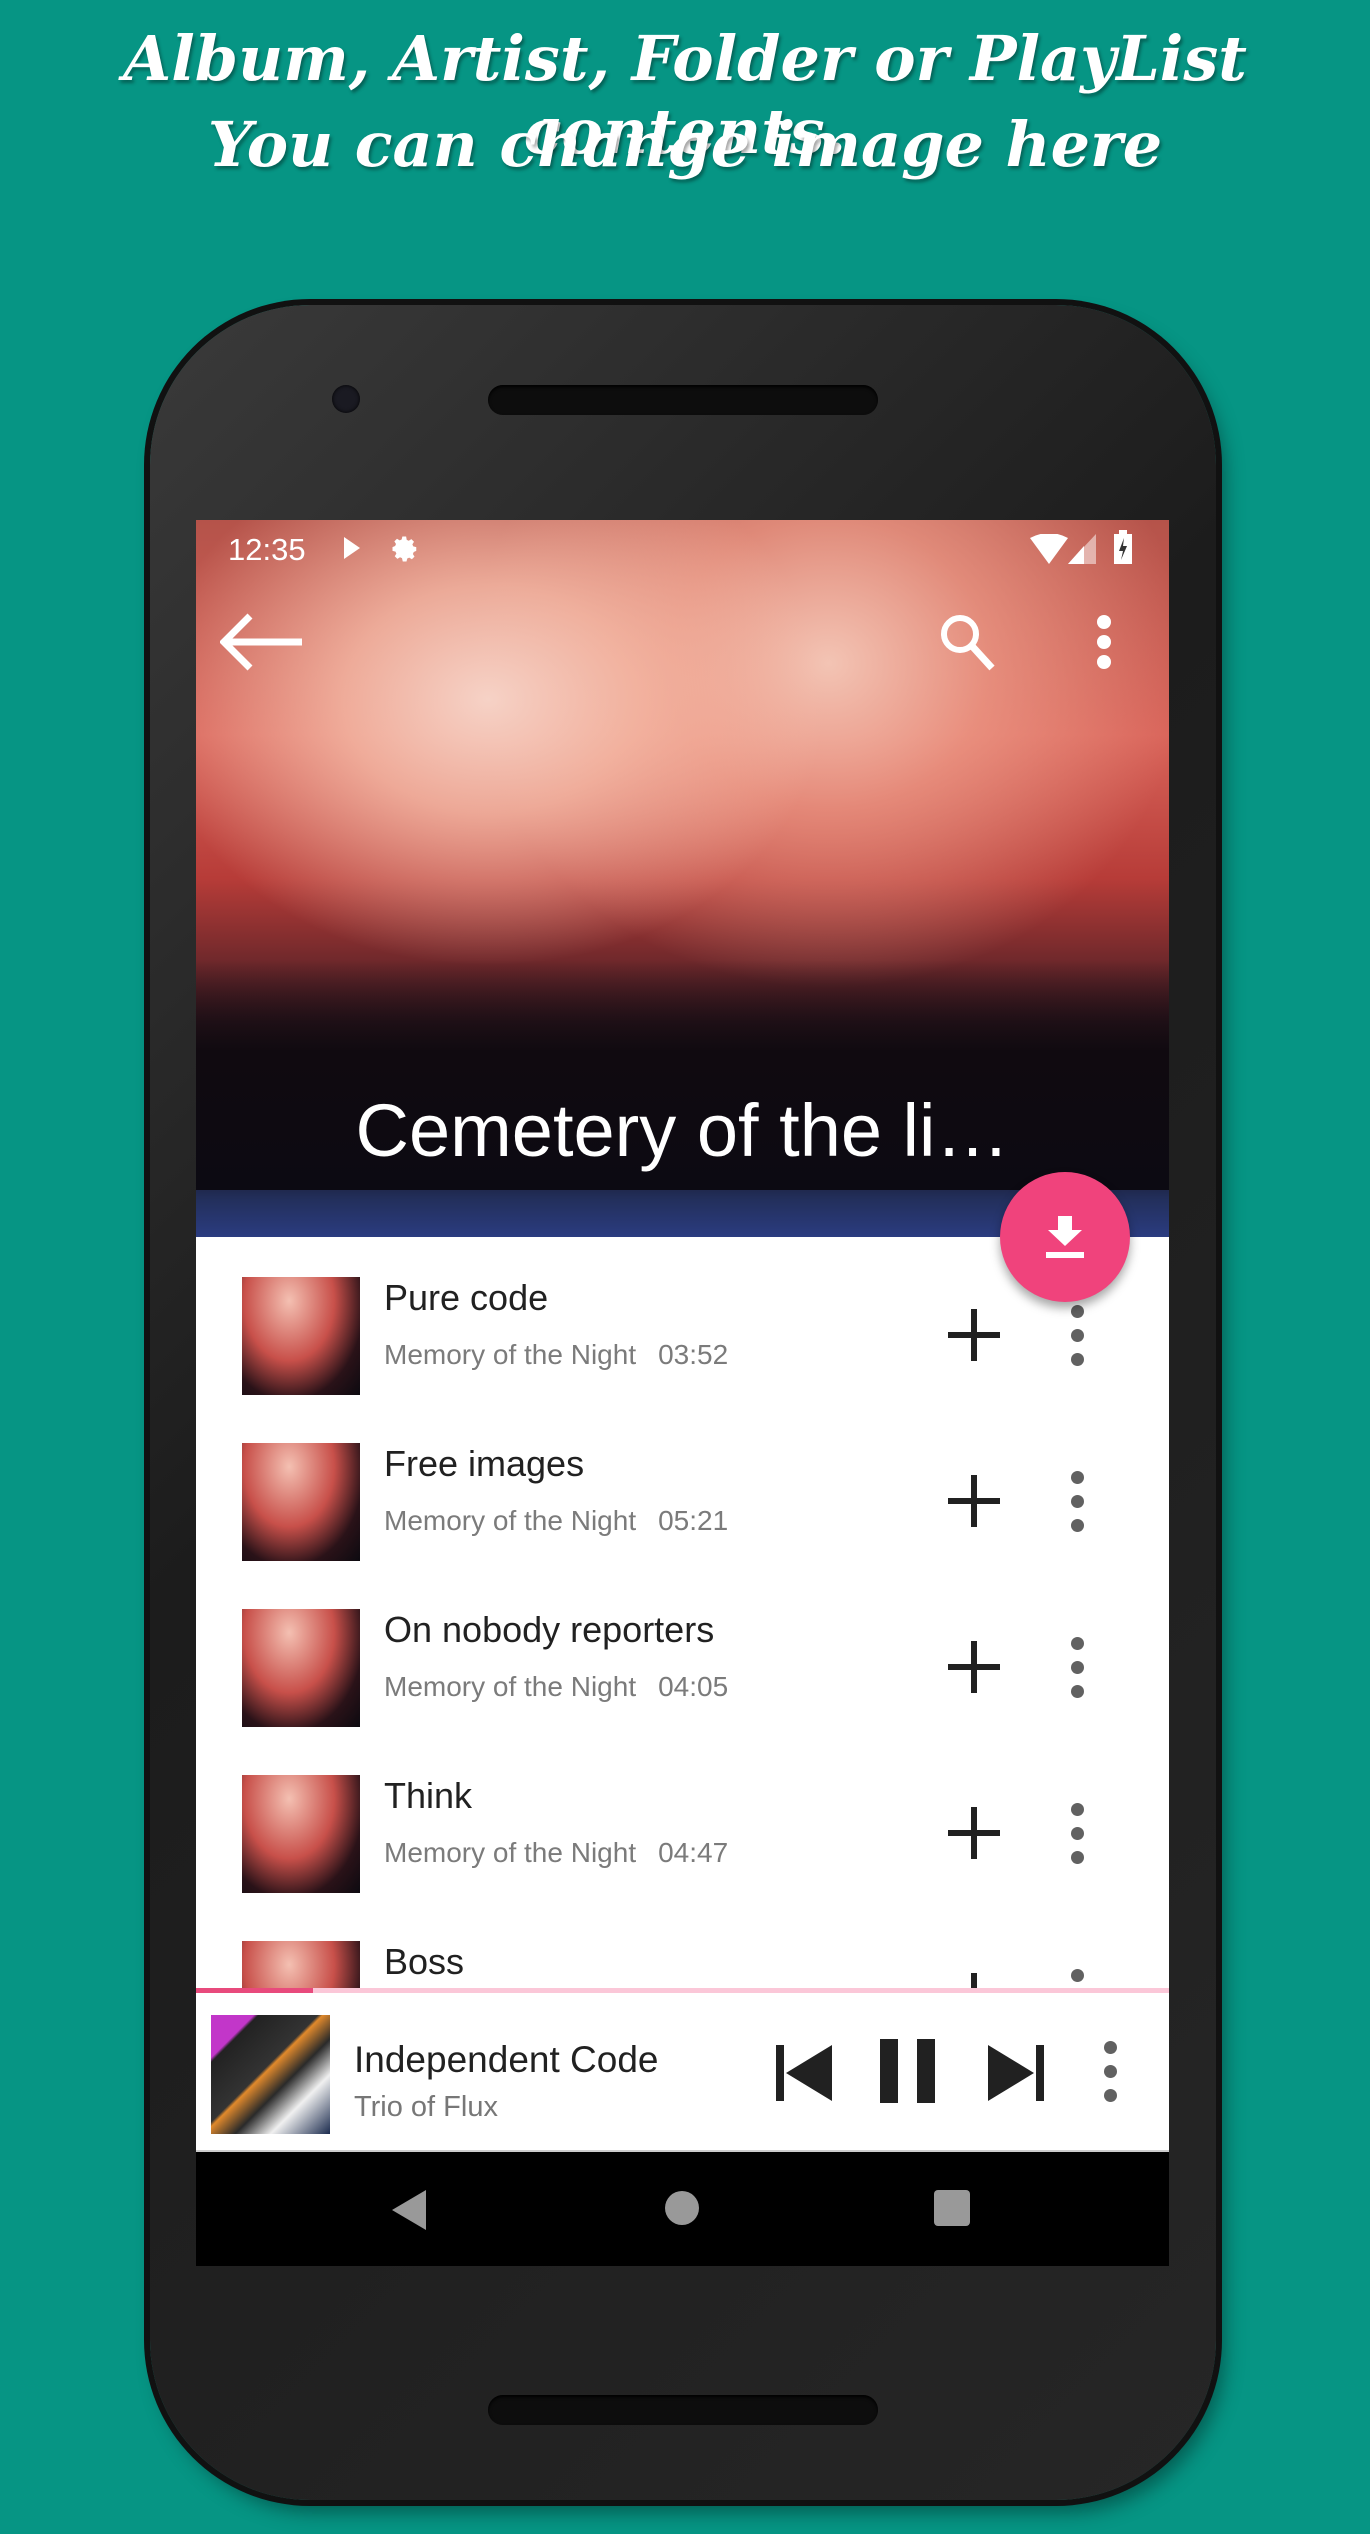 The width and height of the screenshot is (1370, 2534). What do you see at coordinates (693, 1354) in the screenshot?
I see `track-duration: 03:52` at bounding box center [693, 1354].